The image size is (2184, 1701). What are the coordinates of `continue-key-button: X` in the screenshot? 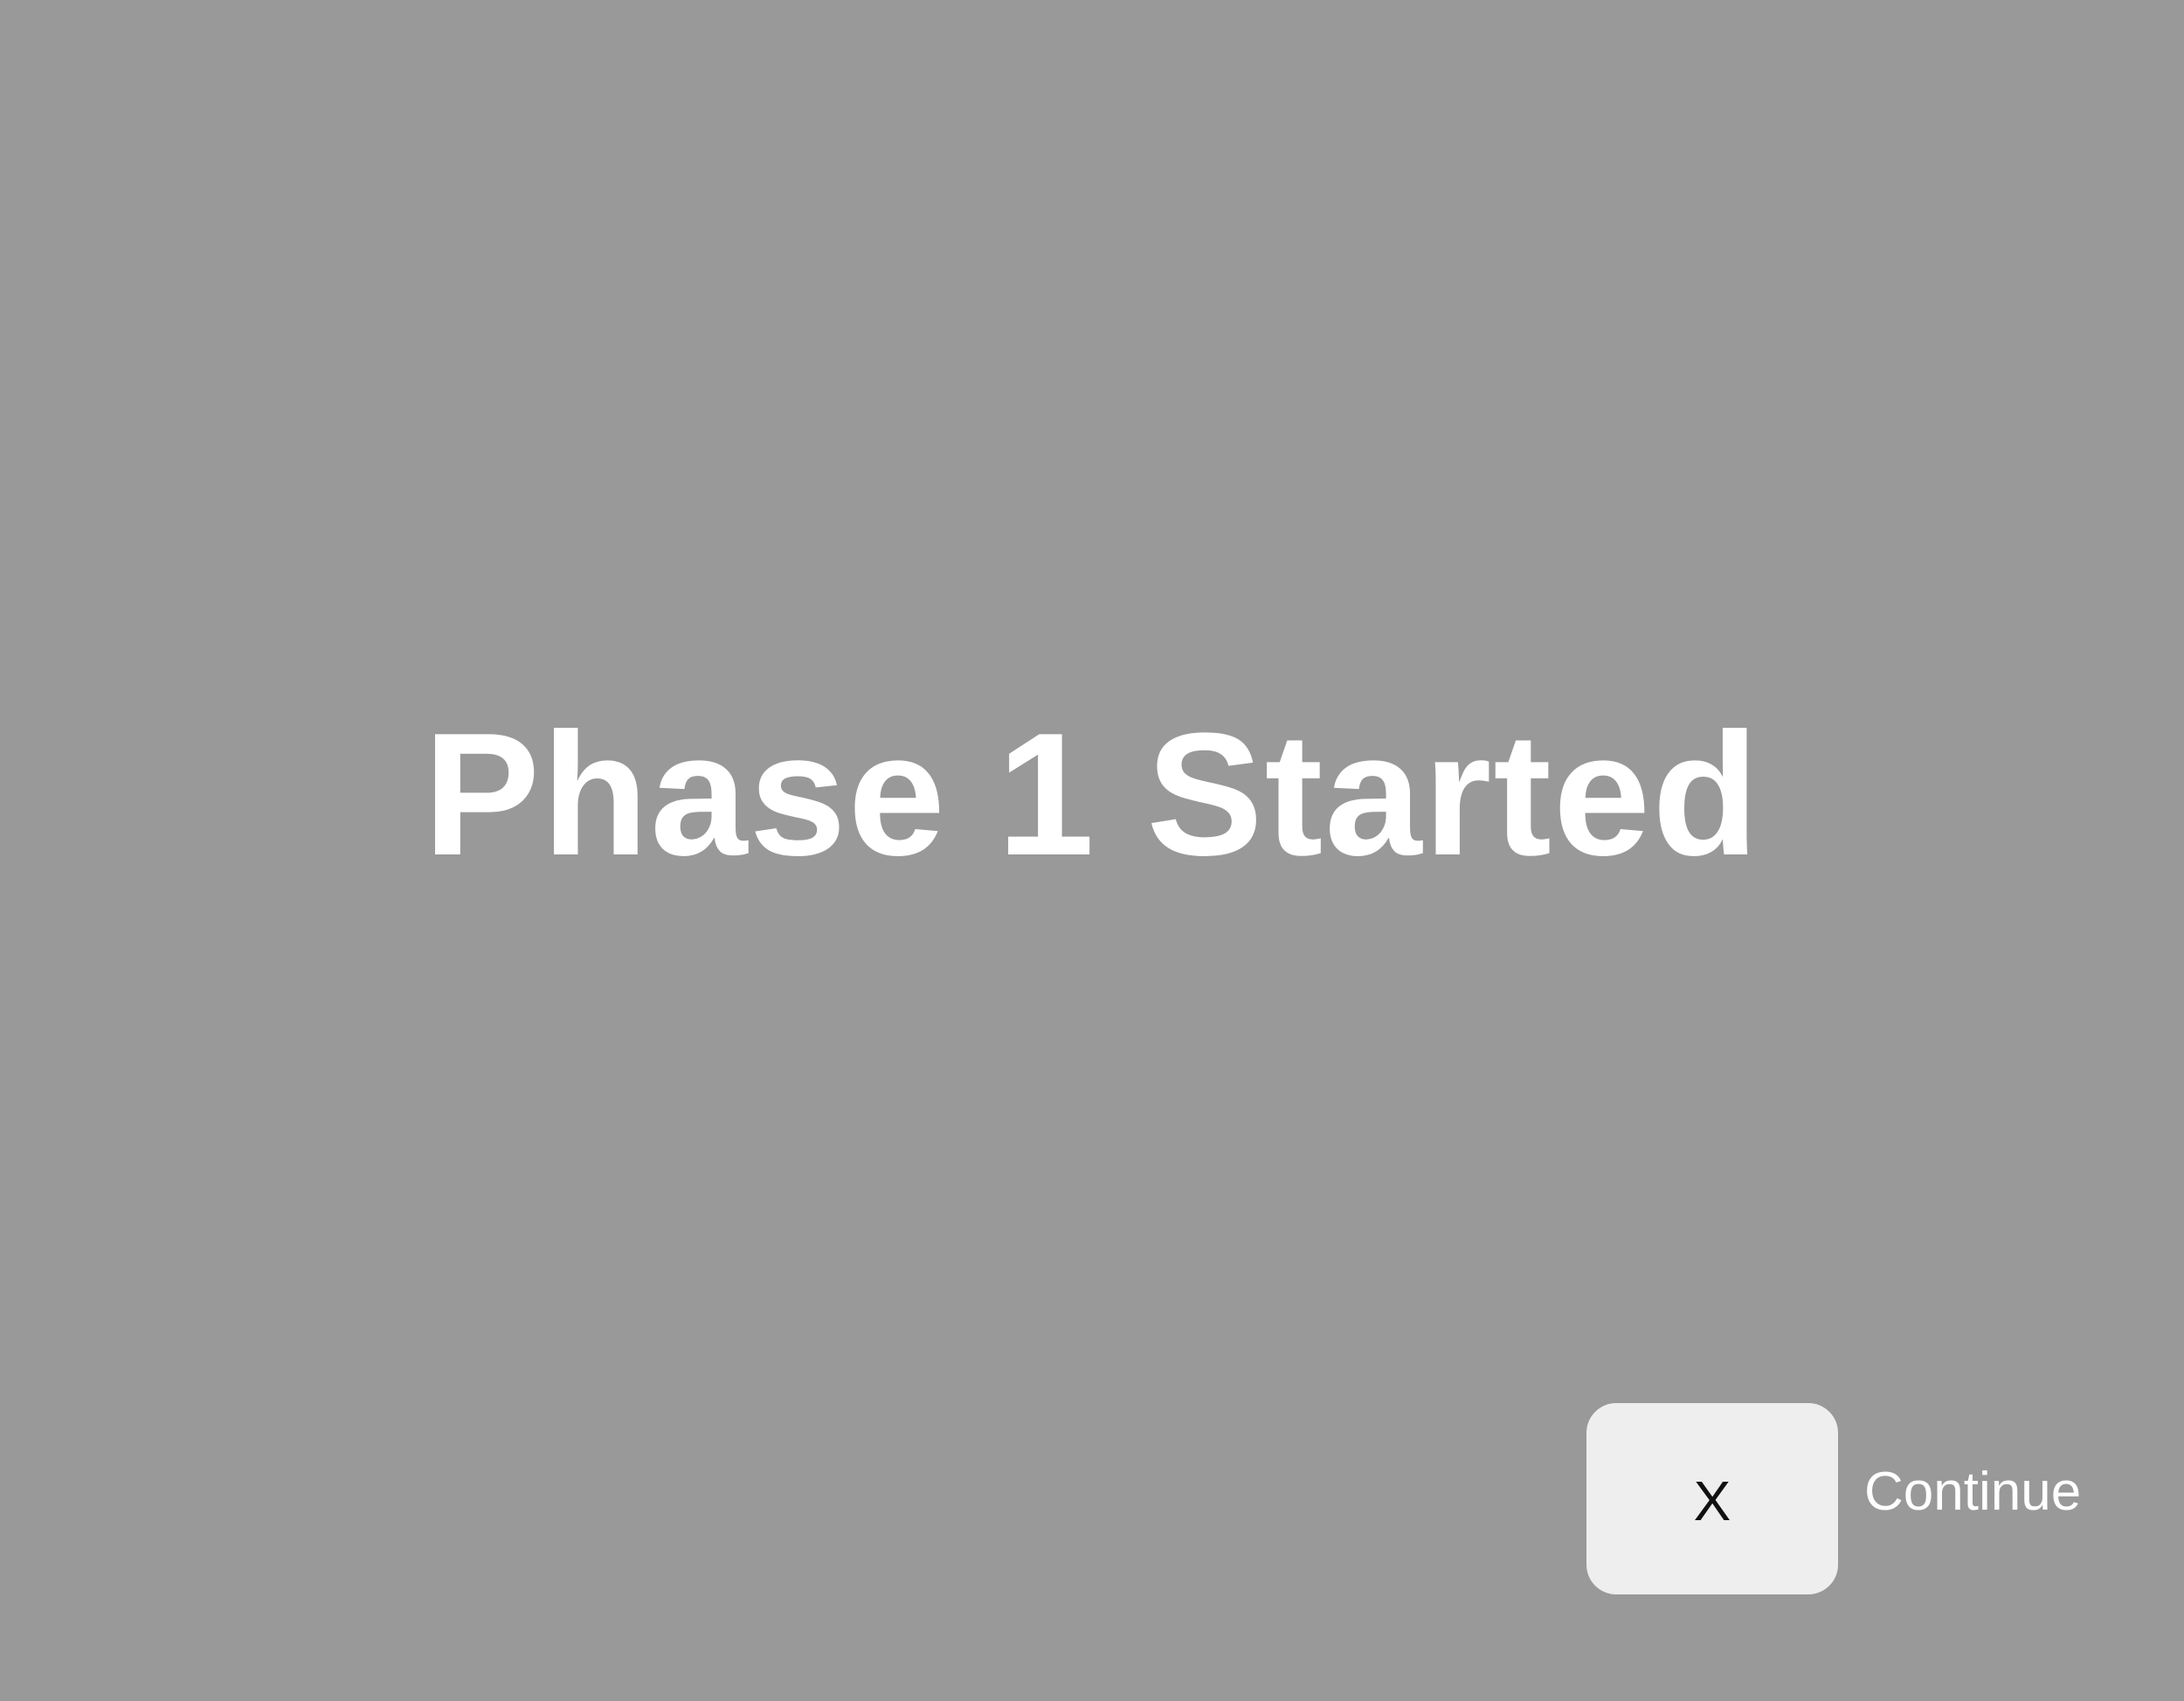 It's located at (1712, 1498).